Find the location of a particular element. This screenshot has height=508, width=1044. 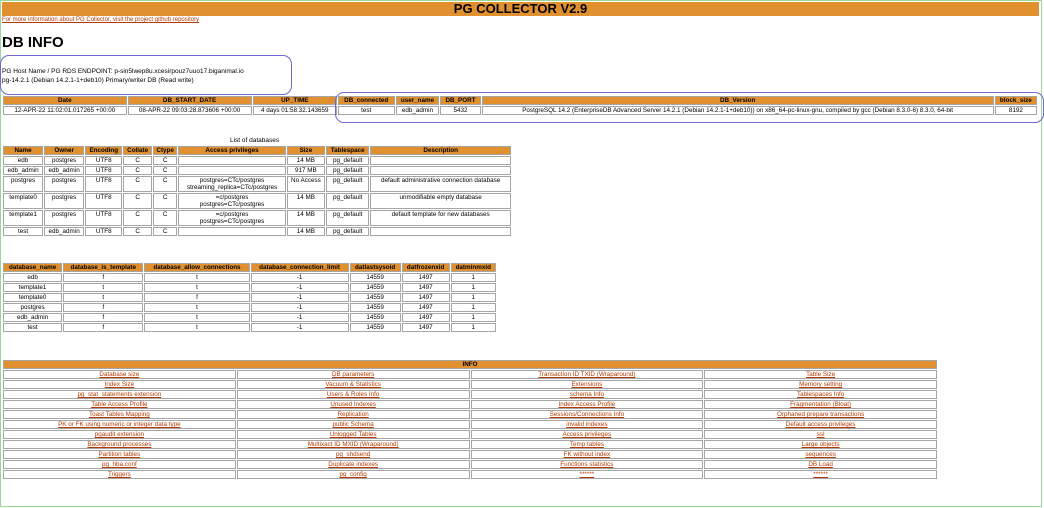

info-link: Large objects is located at coordinates (820, 444).